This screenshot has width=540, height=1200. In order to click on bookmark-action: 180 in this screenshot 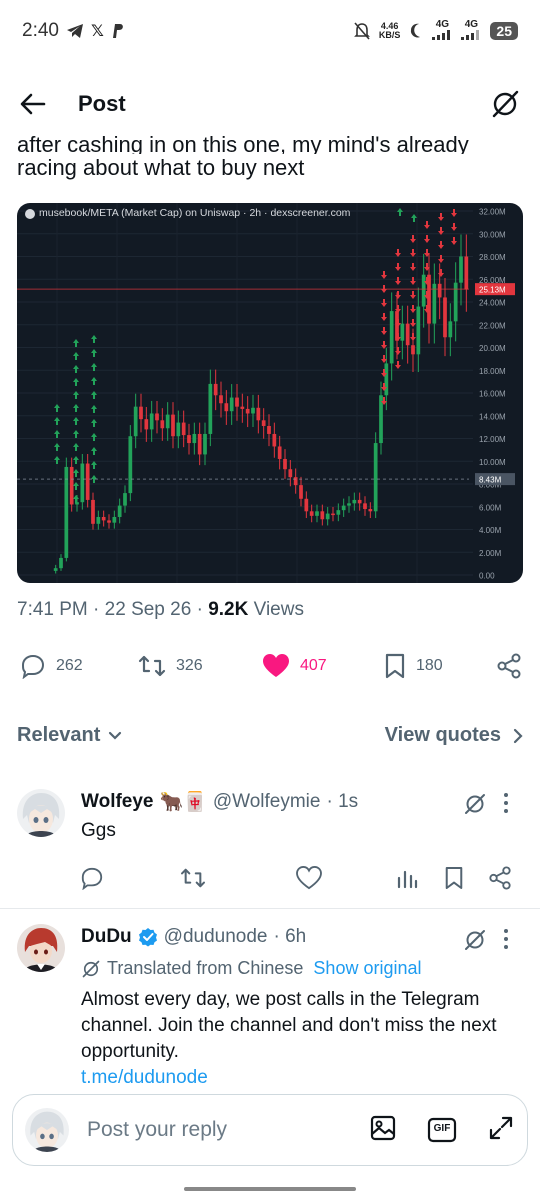, I will do `click(438, 666)`.